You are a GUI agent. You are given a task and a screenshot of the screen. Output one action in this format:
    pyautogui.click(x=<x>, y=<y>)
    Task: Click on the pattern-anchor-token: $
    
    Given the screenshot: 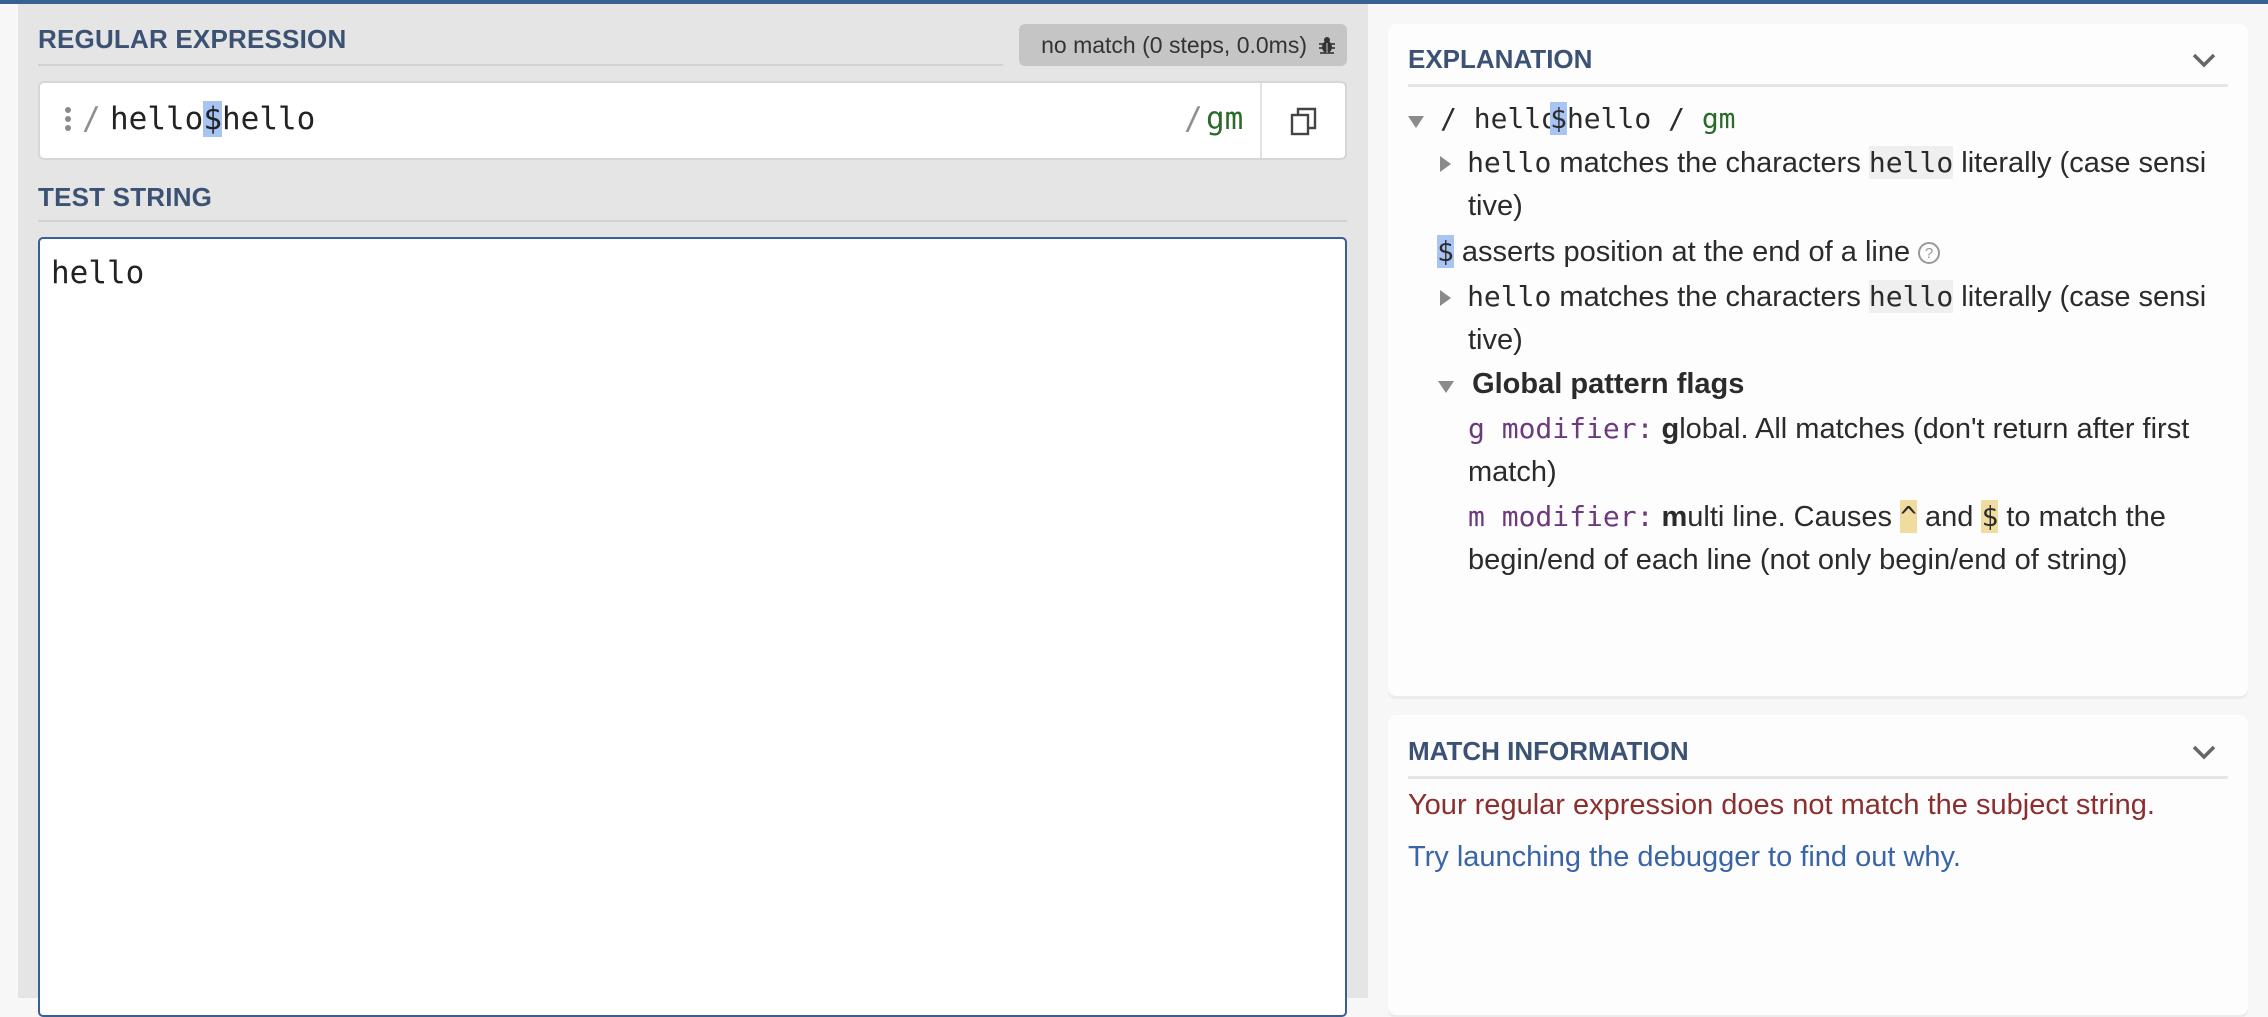 What is the action you would take?
    pyautogui.click(x=212, y=119)
    